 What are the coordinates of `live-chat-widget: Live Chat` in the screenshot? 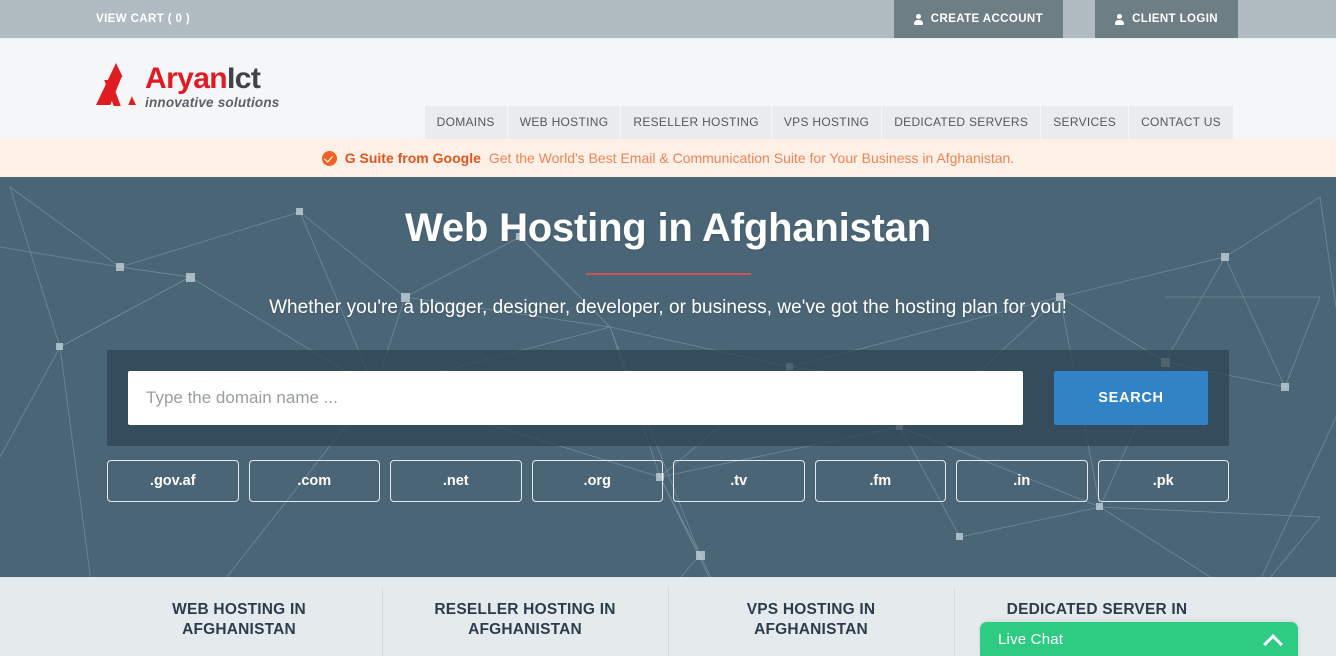 It's located at (1139, 639).